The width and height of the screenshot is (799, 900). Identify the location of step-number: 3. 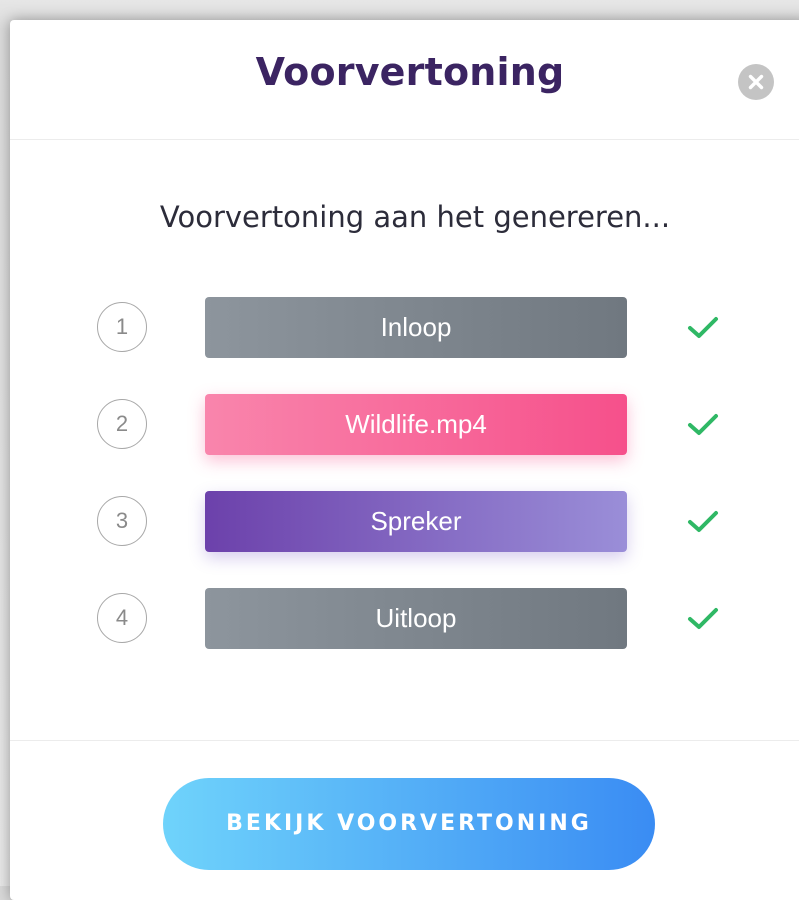
(122, 521).